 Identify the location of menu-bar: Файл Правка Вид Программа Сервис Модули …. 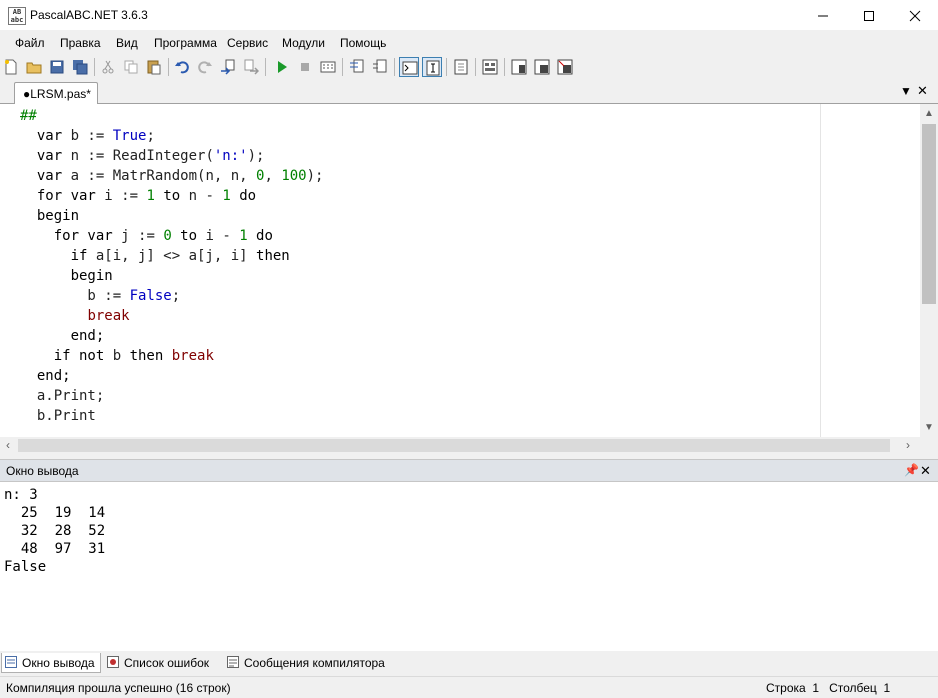
(469, 42).